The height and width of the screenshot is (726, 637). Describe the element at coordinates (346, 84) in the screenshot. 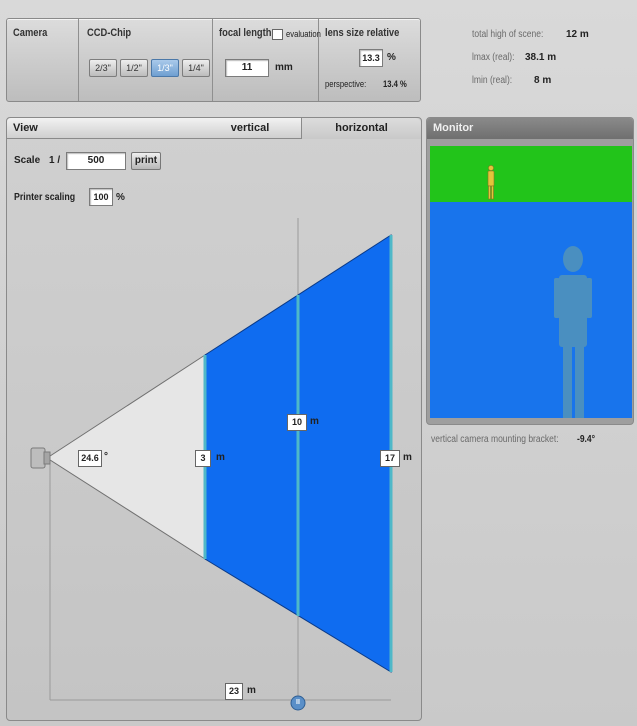

I see `perspective-label: perspective:` at that location.